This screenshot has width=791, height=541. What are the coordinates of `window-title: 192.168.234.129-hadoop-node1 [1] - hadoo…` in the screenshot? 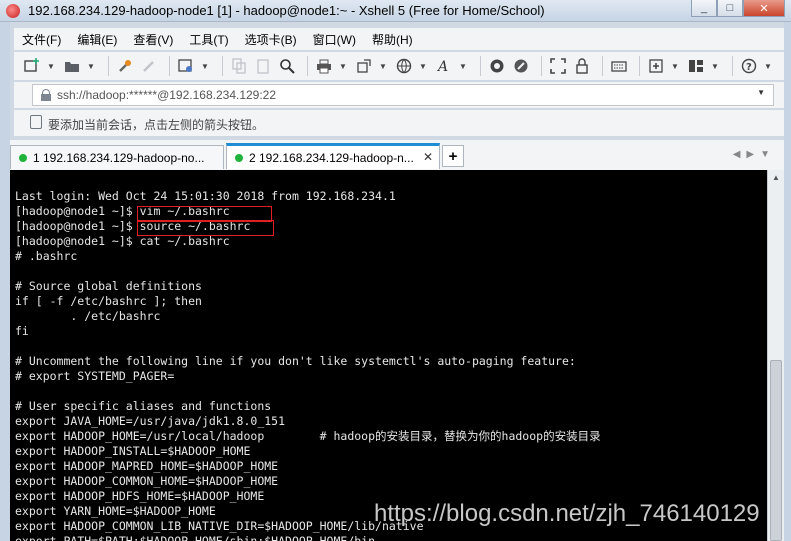 It's located at (286, 10).